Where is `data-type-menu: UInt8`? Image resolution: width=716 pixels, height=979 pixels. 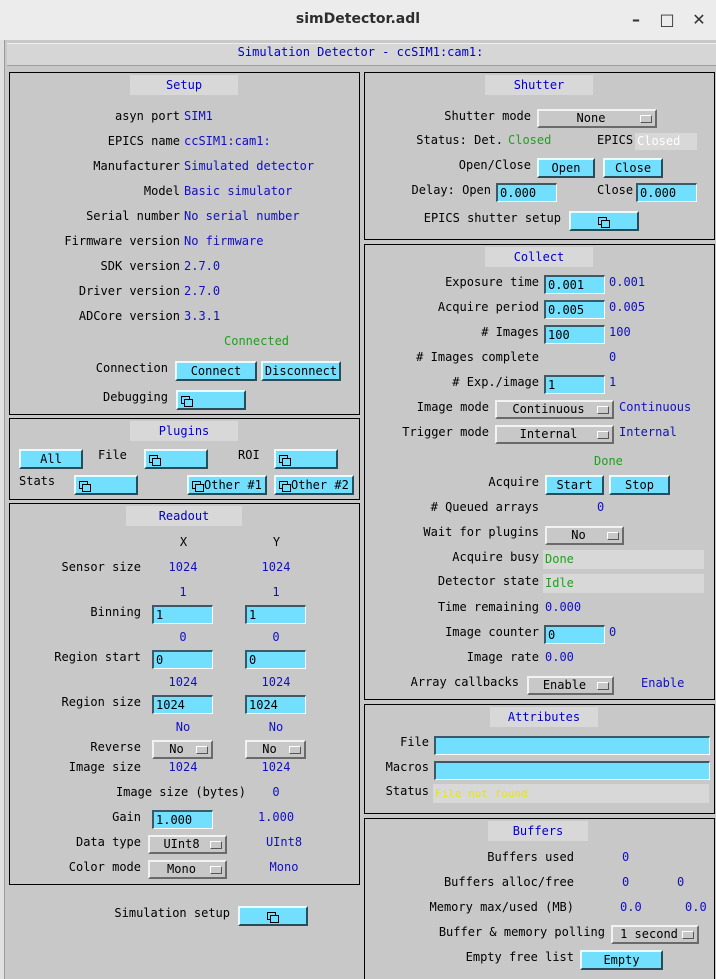 data-type-menu: UInt8 is located at coordinates (187, 844).